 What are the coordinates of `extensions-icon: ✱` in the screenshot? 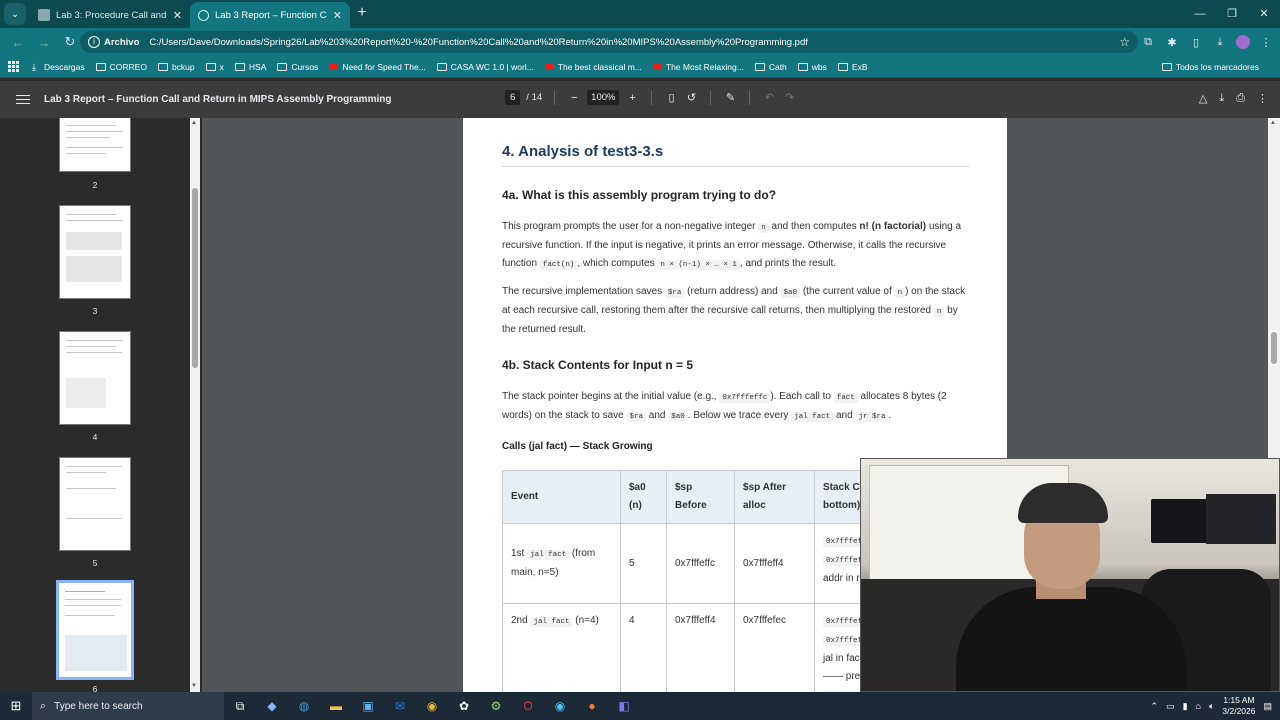 It's located at (1172, 42).